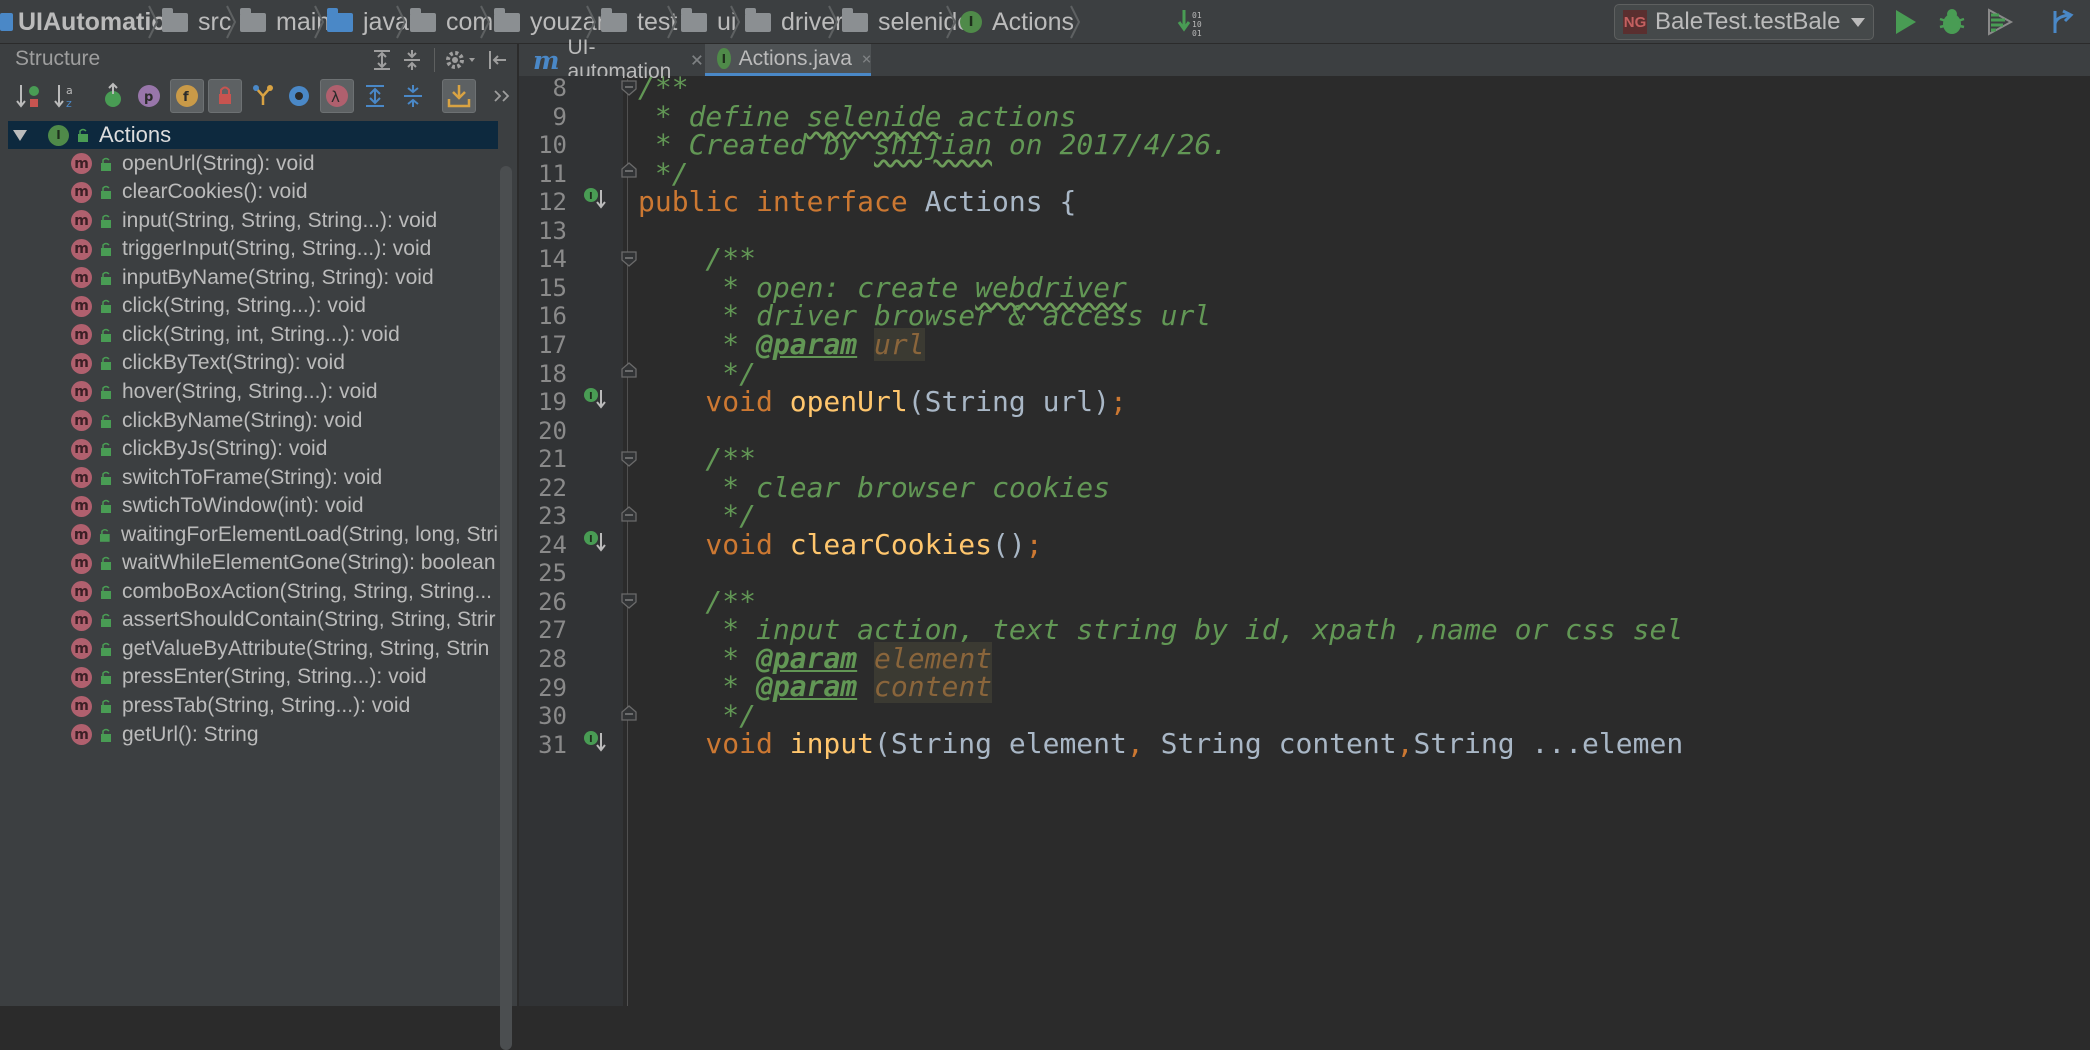 The height and width of the screenshot is (1050, 2090). What do you see at coordinates (196, 22) in the screenshot?
I see `breadcrumb-item-src: src` at bounding box center [196, 22].